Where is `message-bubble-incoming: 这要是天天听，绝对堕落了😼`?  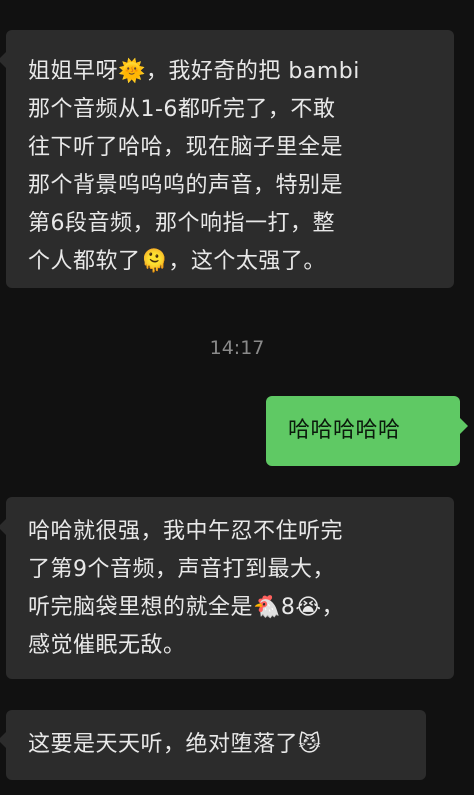 message-bubble-incoming: 这要是天天听，绝对堕落了😼 is located at coordinates (213, 745).